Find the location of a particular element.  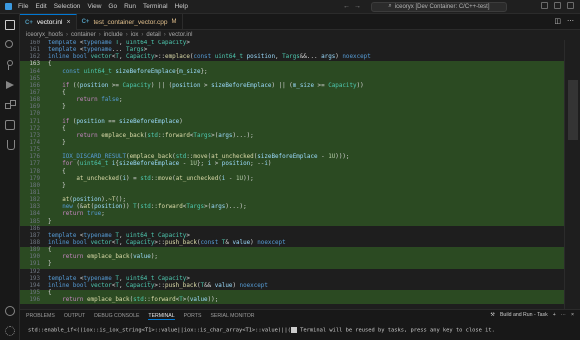

code-line: 172 { is located at coordinates (292, 129).